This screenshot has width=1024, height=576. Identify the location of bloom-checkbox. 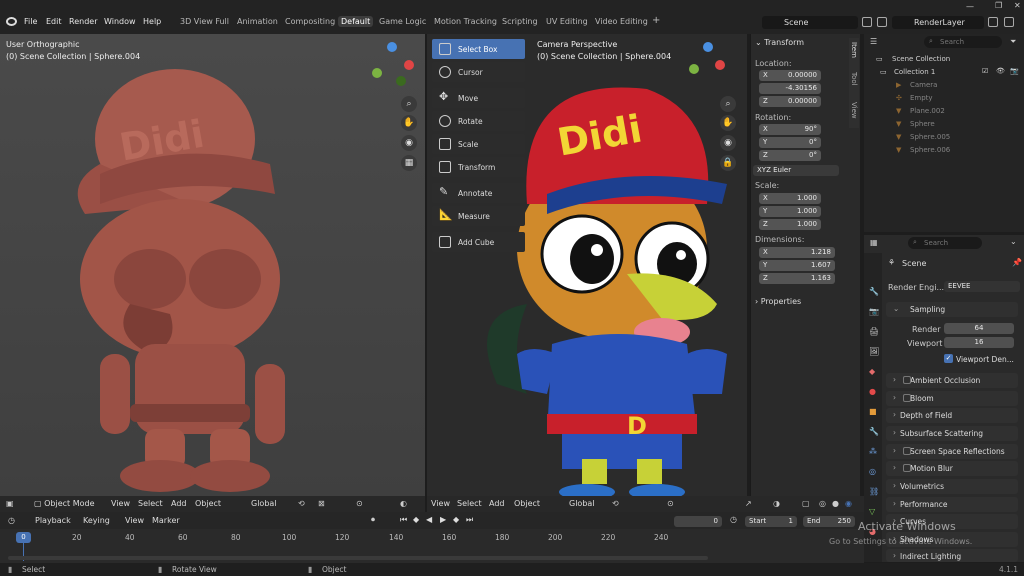
(907, 398).